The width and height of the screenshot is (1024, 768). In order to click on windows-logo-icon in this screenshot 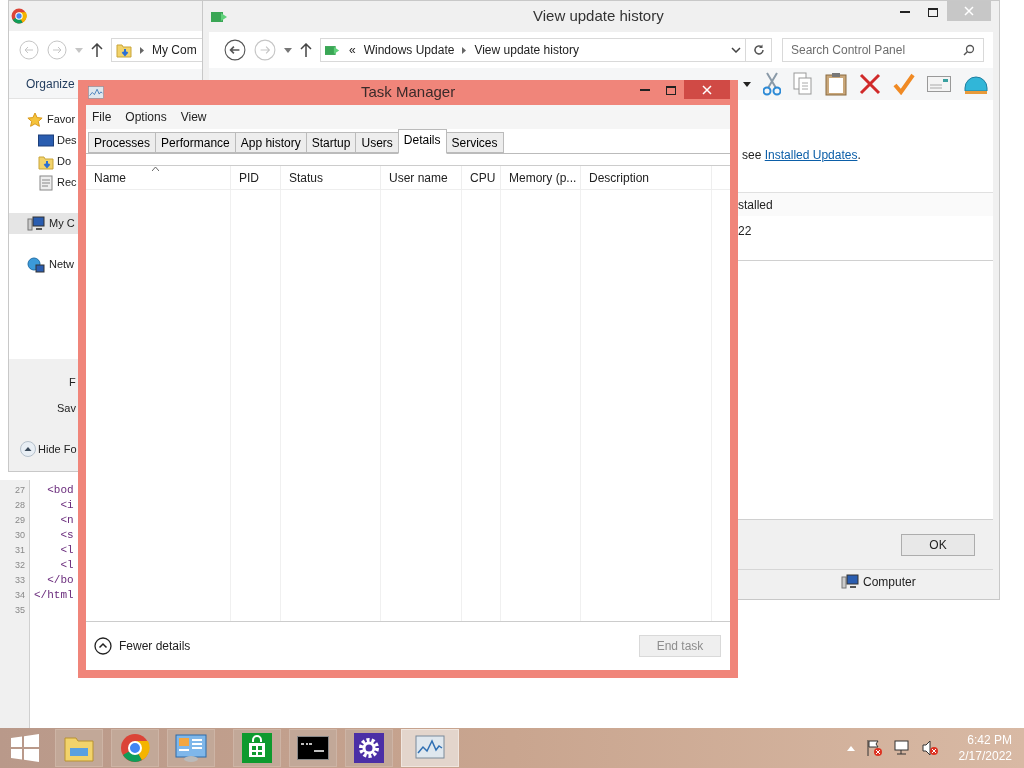, I will do `click(25, 748)`.